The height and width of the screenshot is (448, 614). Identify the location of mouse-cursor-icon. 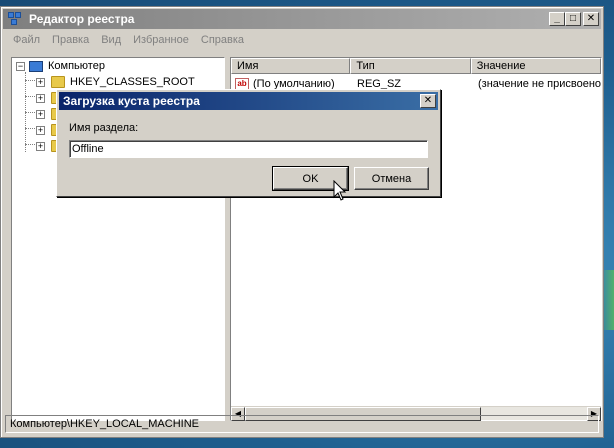
(340, 190).